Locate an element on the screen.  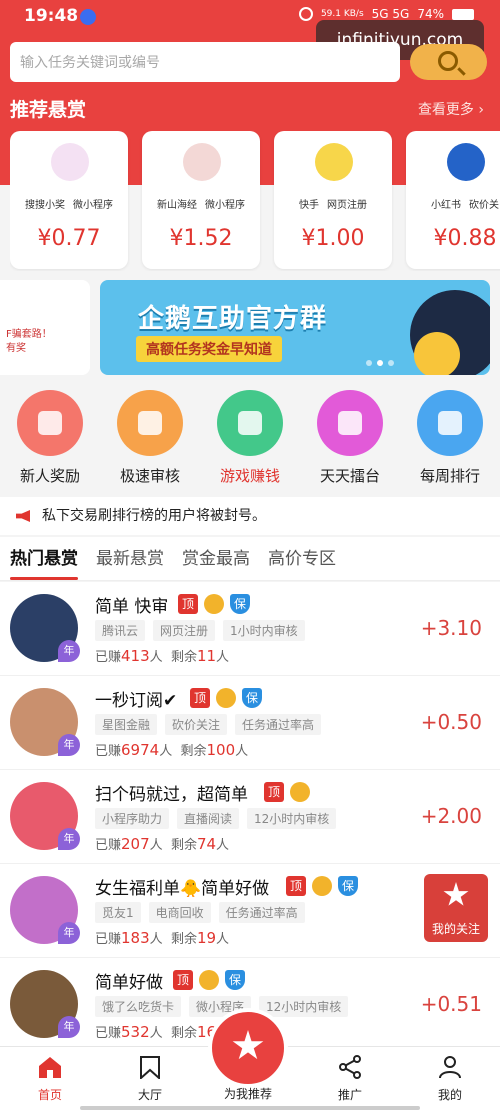
banner-prev-slide: F骗套路！ 有奖 is located at coordinates (45, 327).